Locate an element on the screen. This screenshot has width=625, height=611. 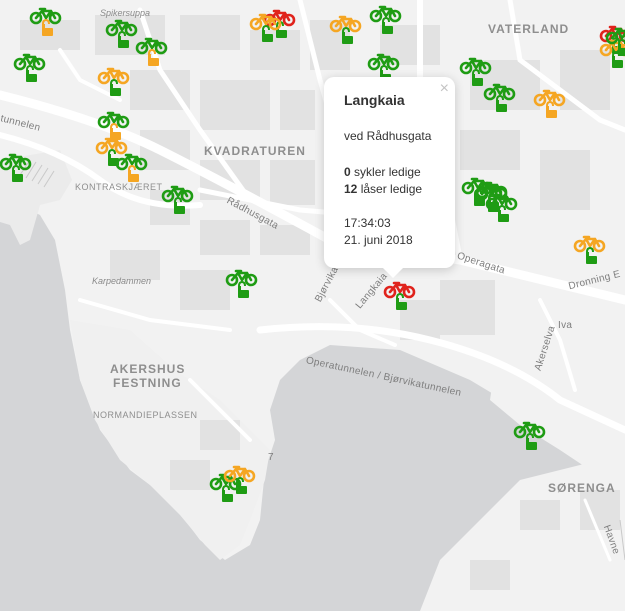
close-icon: × is located at coordinates (444, 89).